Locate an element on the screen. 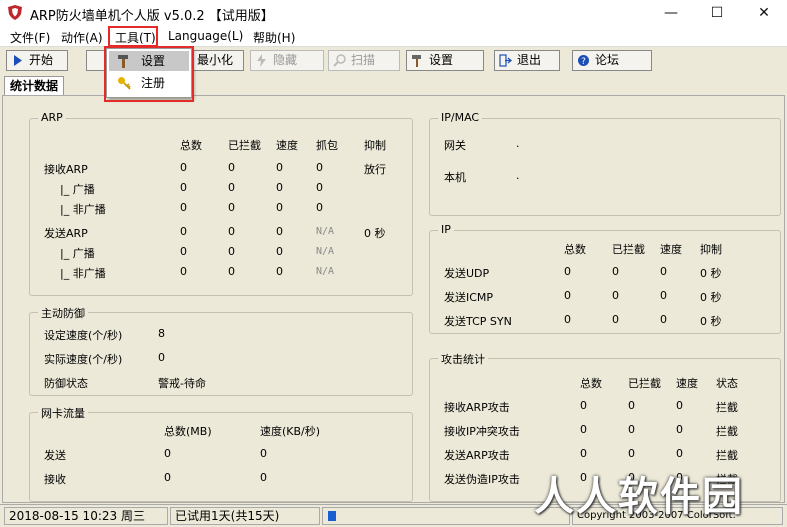  lightning-icon is located at coordinates (261, 60).